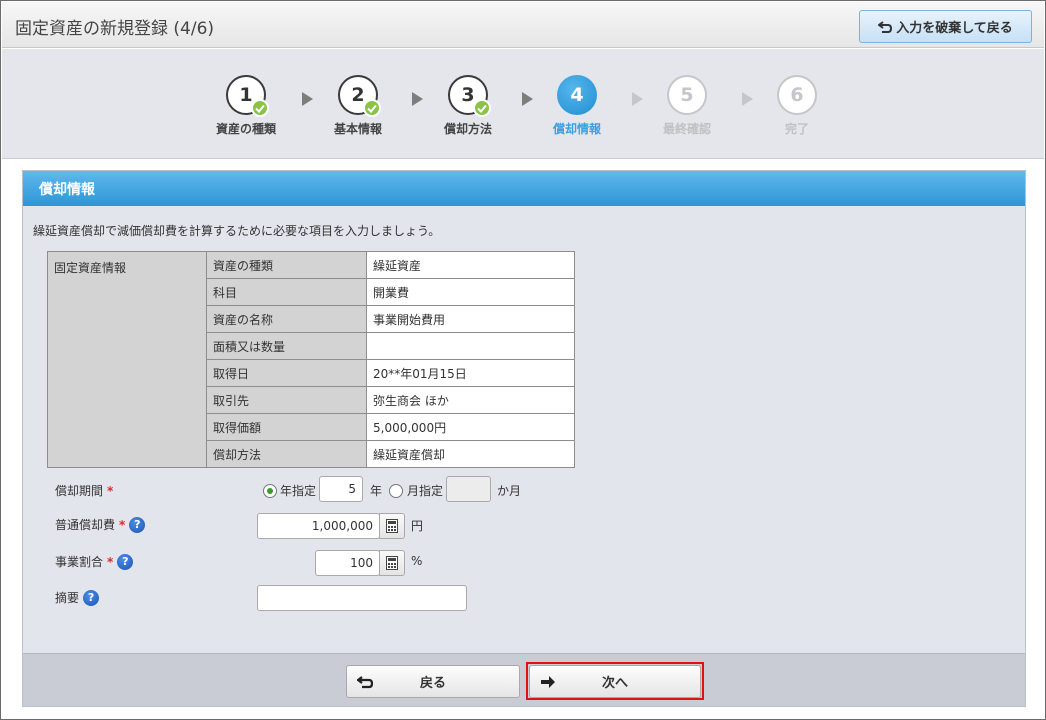 The width and height of the screenshot is (1046, 720). What do you see at coordinates (359, 96) in the screenshot?
I see `step-number: 2` at bounding box center [359, 96].